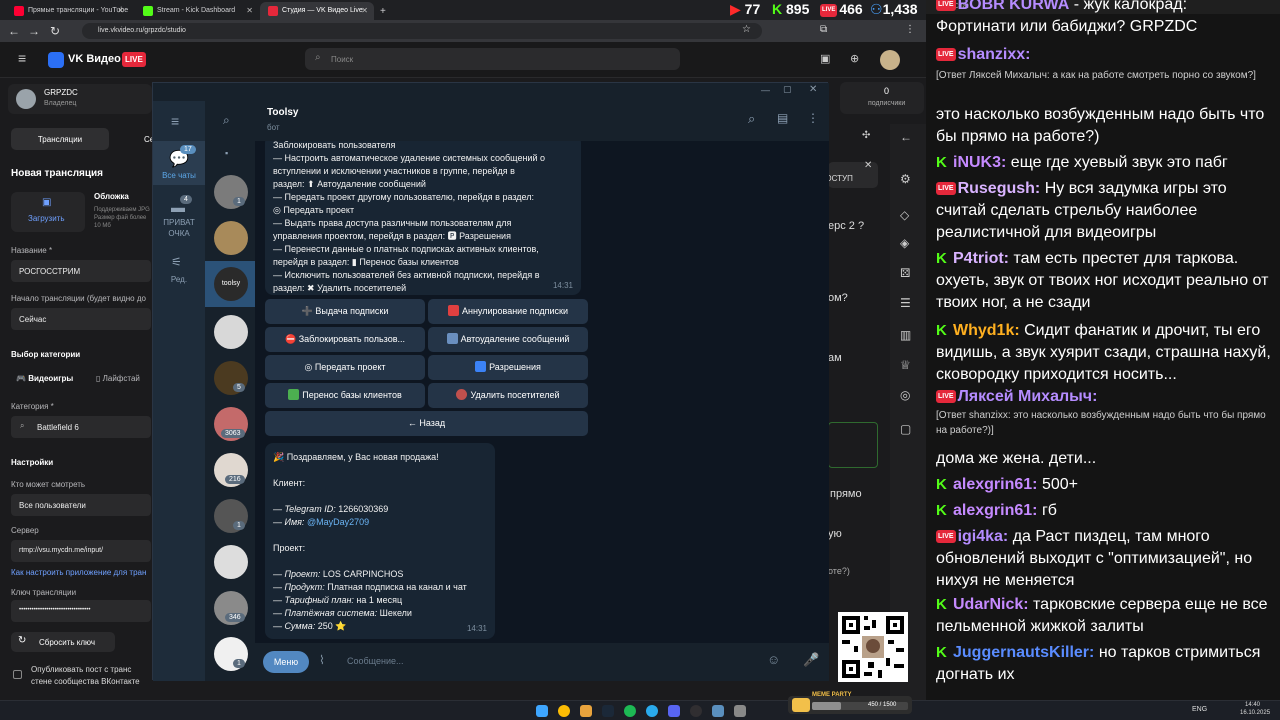  I want to click on btn-back: ← Назад, so click(426, 423).